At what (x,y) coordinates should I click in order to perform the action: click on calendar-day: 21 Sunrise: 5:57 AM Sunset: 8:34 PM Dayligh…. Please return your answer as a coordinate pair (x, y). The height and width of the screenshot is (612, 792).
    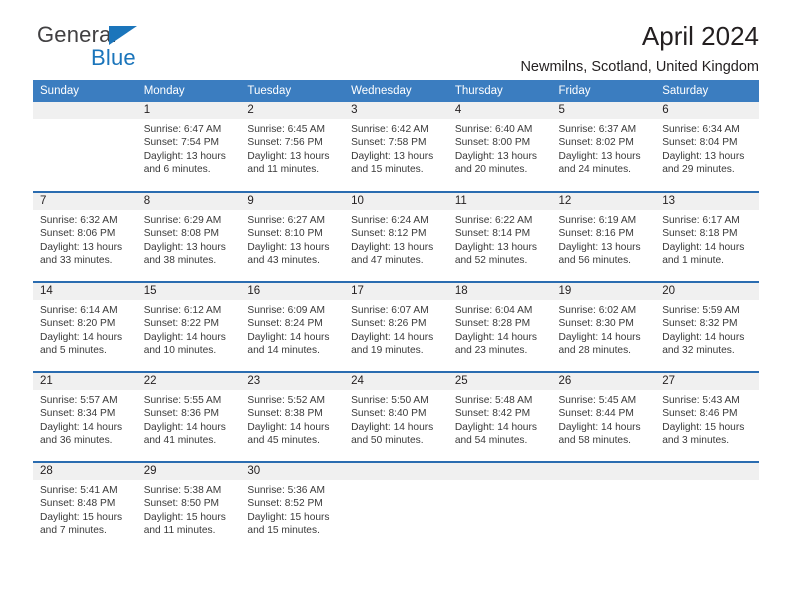
    Looking at the image, I should click on (85, 417).